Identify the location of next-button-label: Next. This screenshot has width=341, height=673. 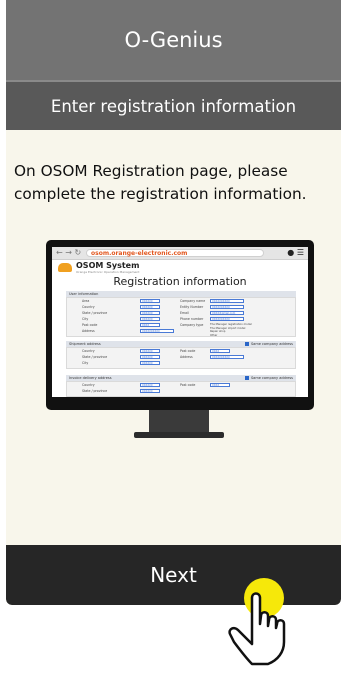
(173, 575).